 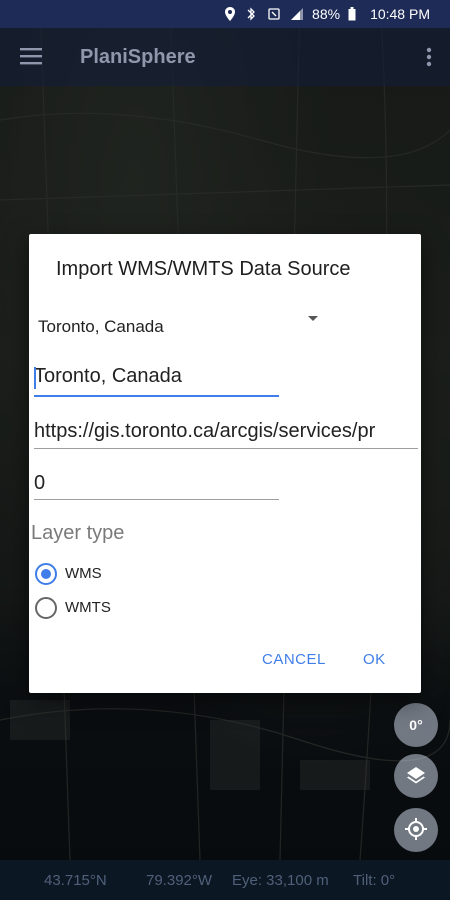 I want to click on longitude-readout: 79.392°W, so click(x=179, y=880).